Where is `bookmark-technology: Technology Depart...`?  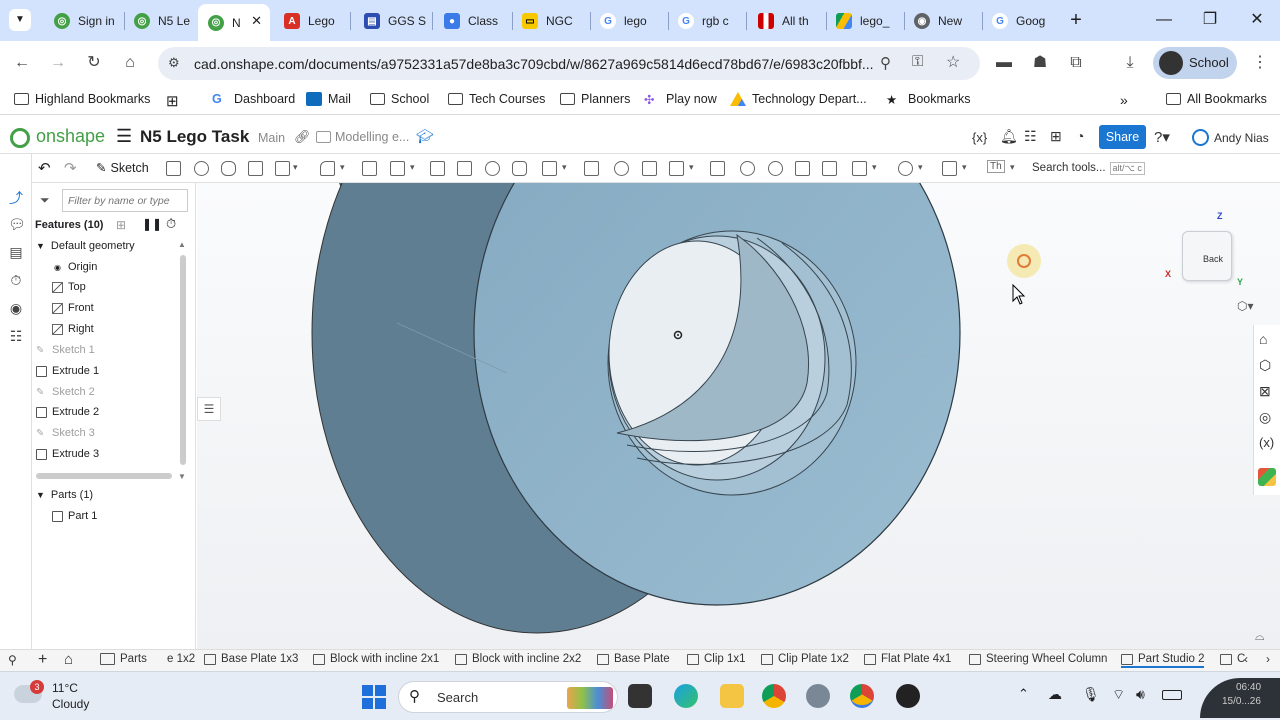 bookmark-technology: Technology Depart... is located at coordinates (798, 99).